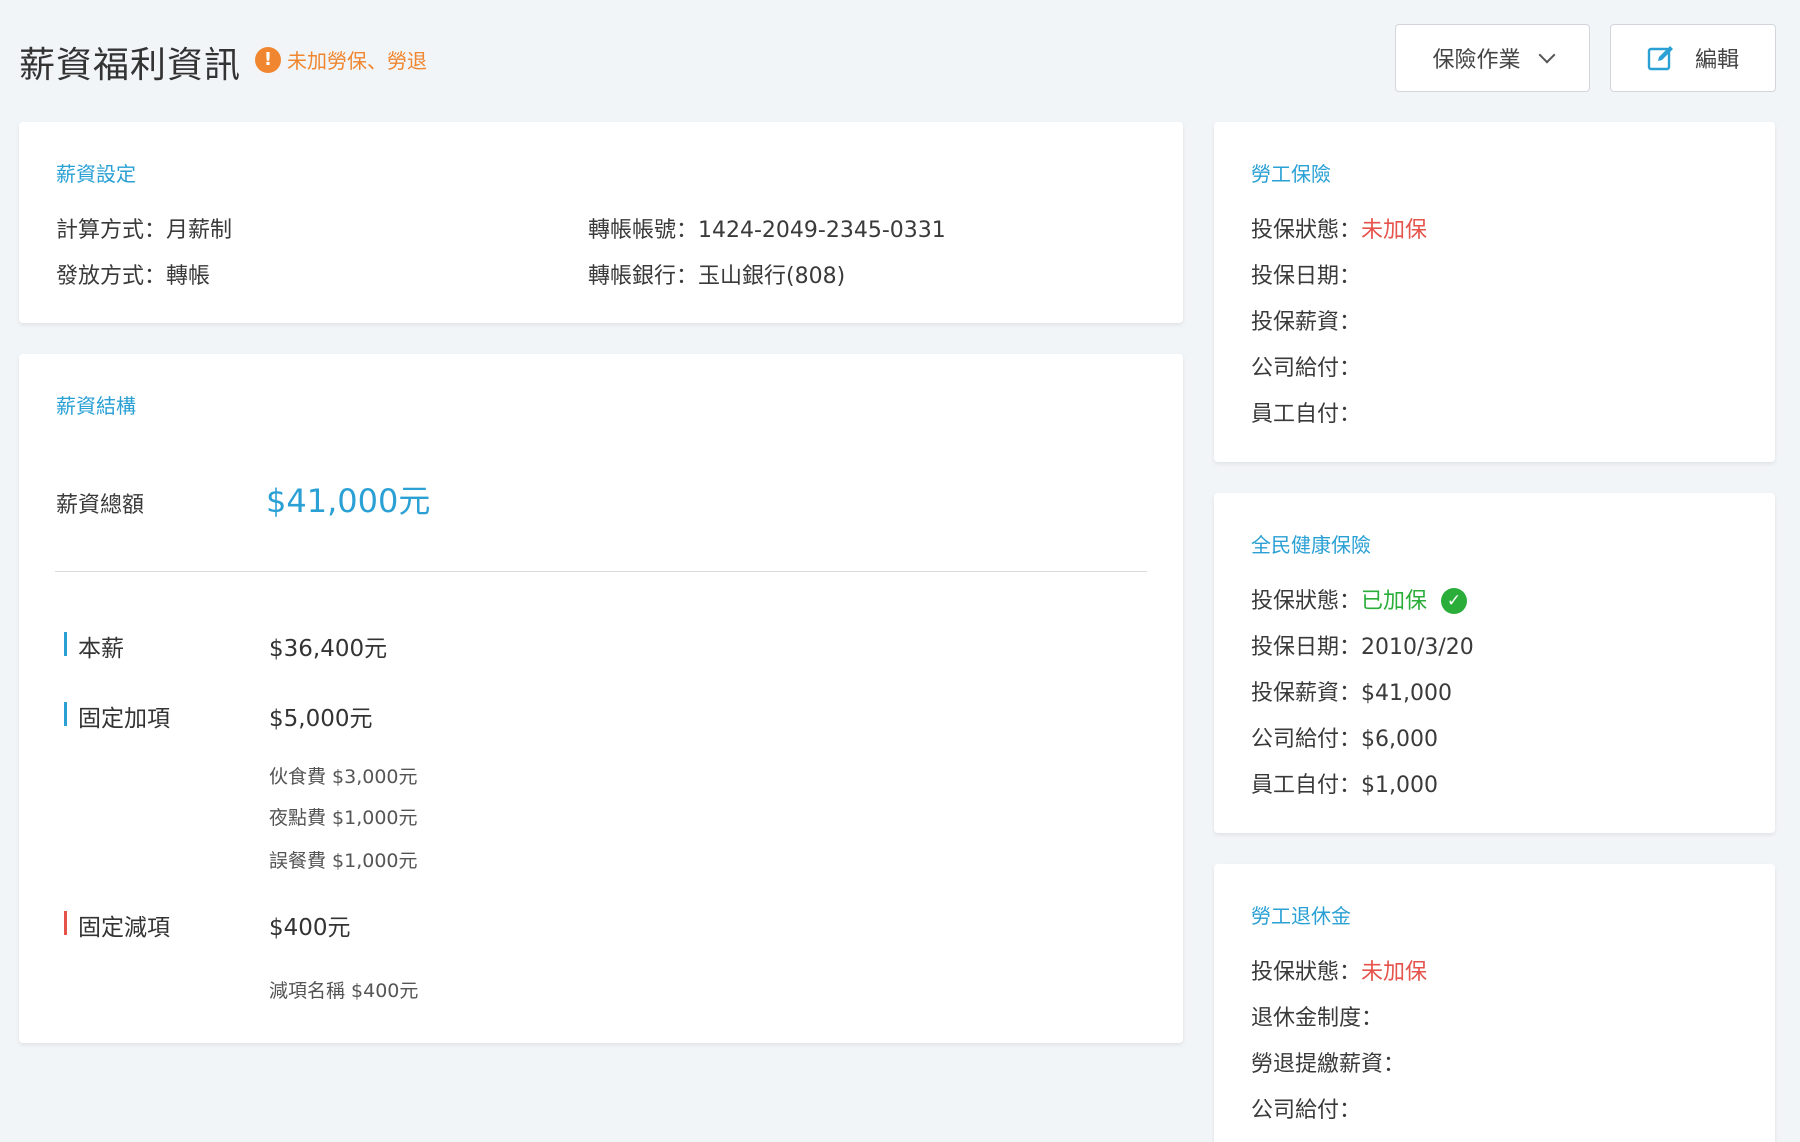 The height and width of the screenshot is (1142, 1800). I want to click on pension-status-value: 未加保, so click(1394, 972).